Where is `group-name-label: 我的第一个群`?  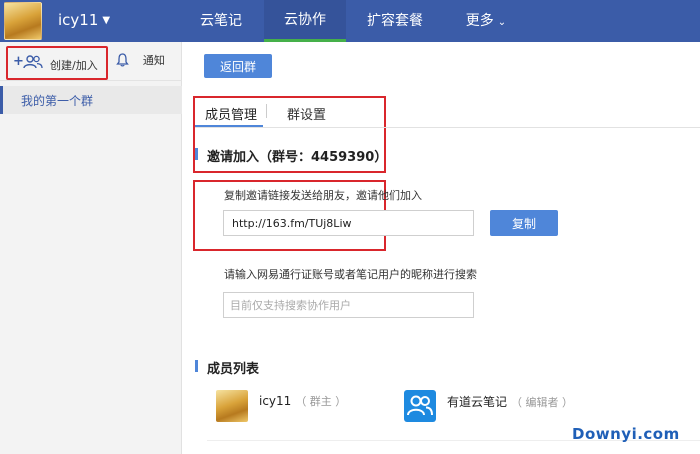 group-name-label: 我的第一个群 is located at coordinates (57, 101).